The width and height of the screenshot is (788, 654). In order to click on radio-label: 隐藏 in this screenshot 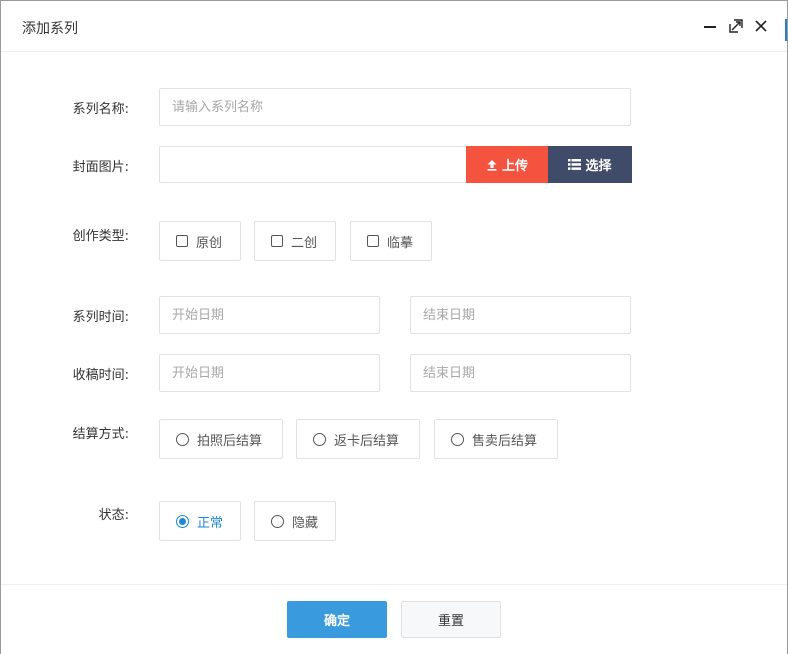, I will do `click(305, 523)`.